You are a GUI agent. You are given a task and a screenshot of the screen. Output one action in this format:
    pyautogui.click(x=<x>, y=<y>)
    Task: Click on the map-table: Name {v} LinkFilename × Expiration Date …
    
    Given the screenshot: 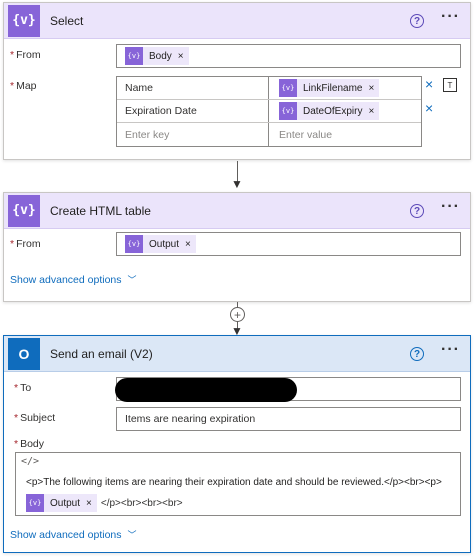 What is the action you would take?
    pyautogui.click(x=269, y=111)
    